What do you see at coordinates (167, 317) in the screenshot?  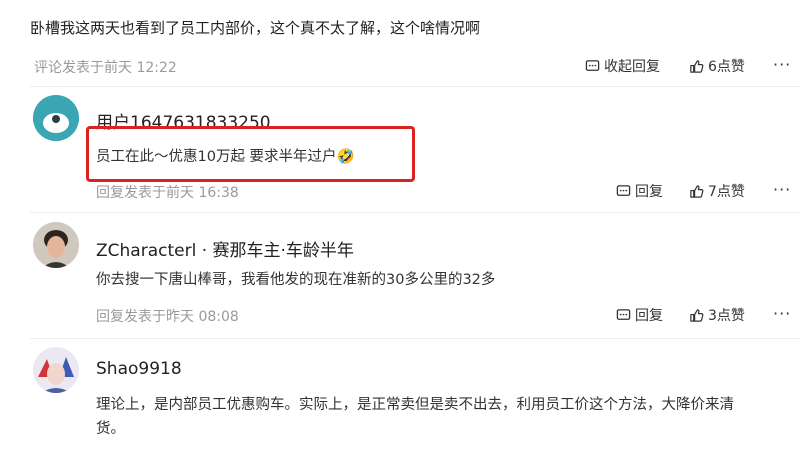 I see `reply-meta: 回复发表于昨天 08:08` at bounding box center [167, 317].